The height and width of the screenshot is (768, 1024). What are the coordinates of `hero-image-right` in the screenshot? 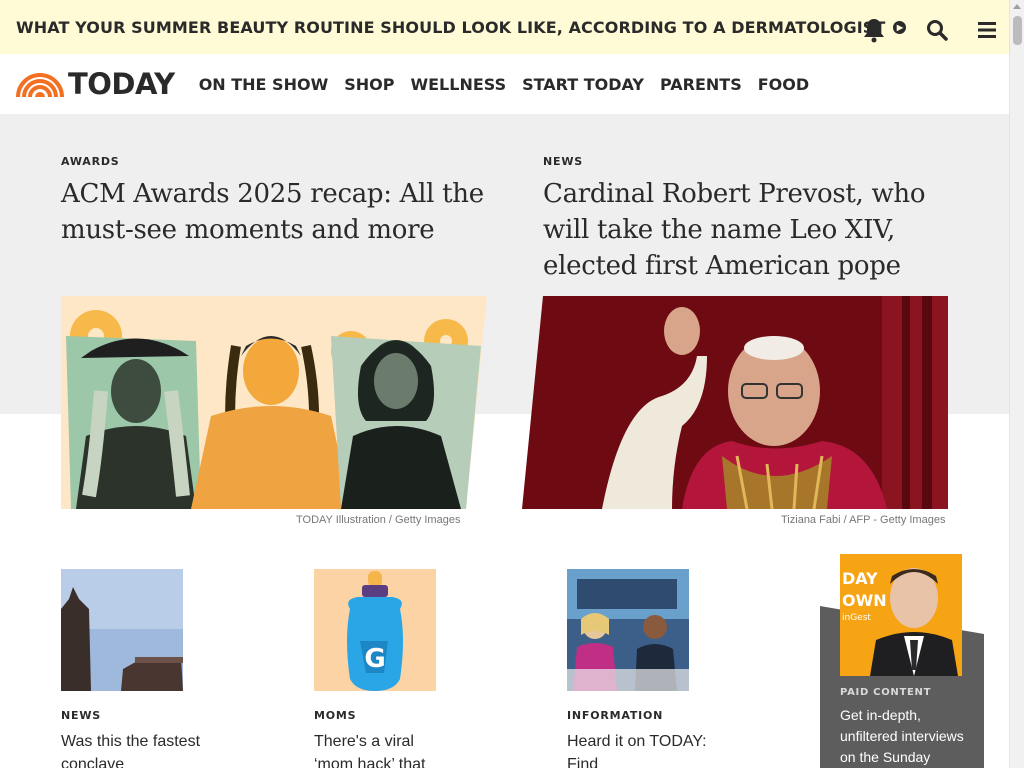 It's located at (735, 402).